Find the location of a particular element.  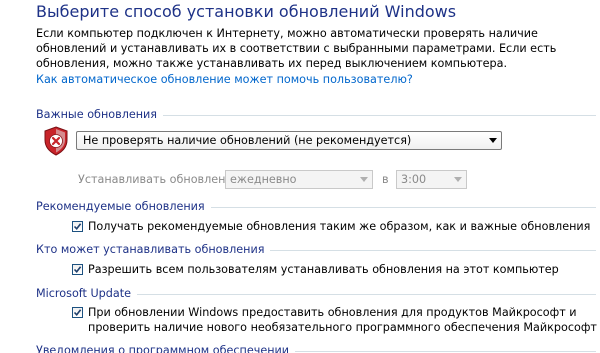

recommended-updates-header-label: Рекомендуемые обновления is located at coordinates (120, 206).